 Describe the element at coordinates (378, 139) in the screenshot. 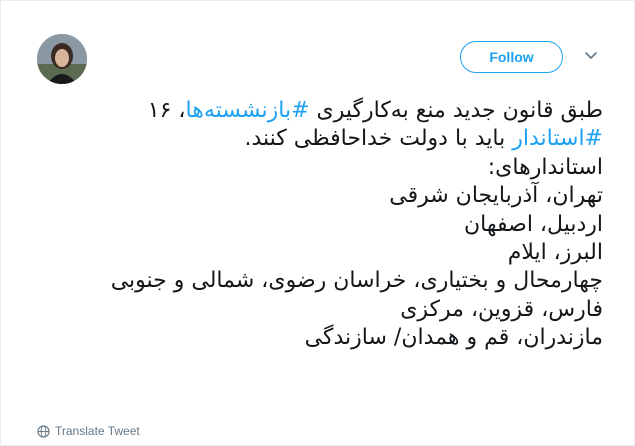

I see `tweet-text-segment: باید با دولت خداحافظی کنند.` at that location.